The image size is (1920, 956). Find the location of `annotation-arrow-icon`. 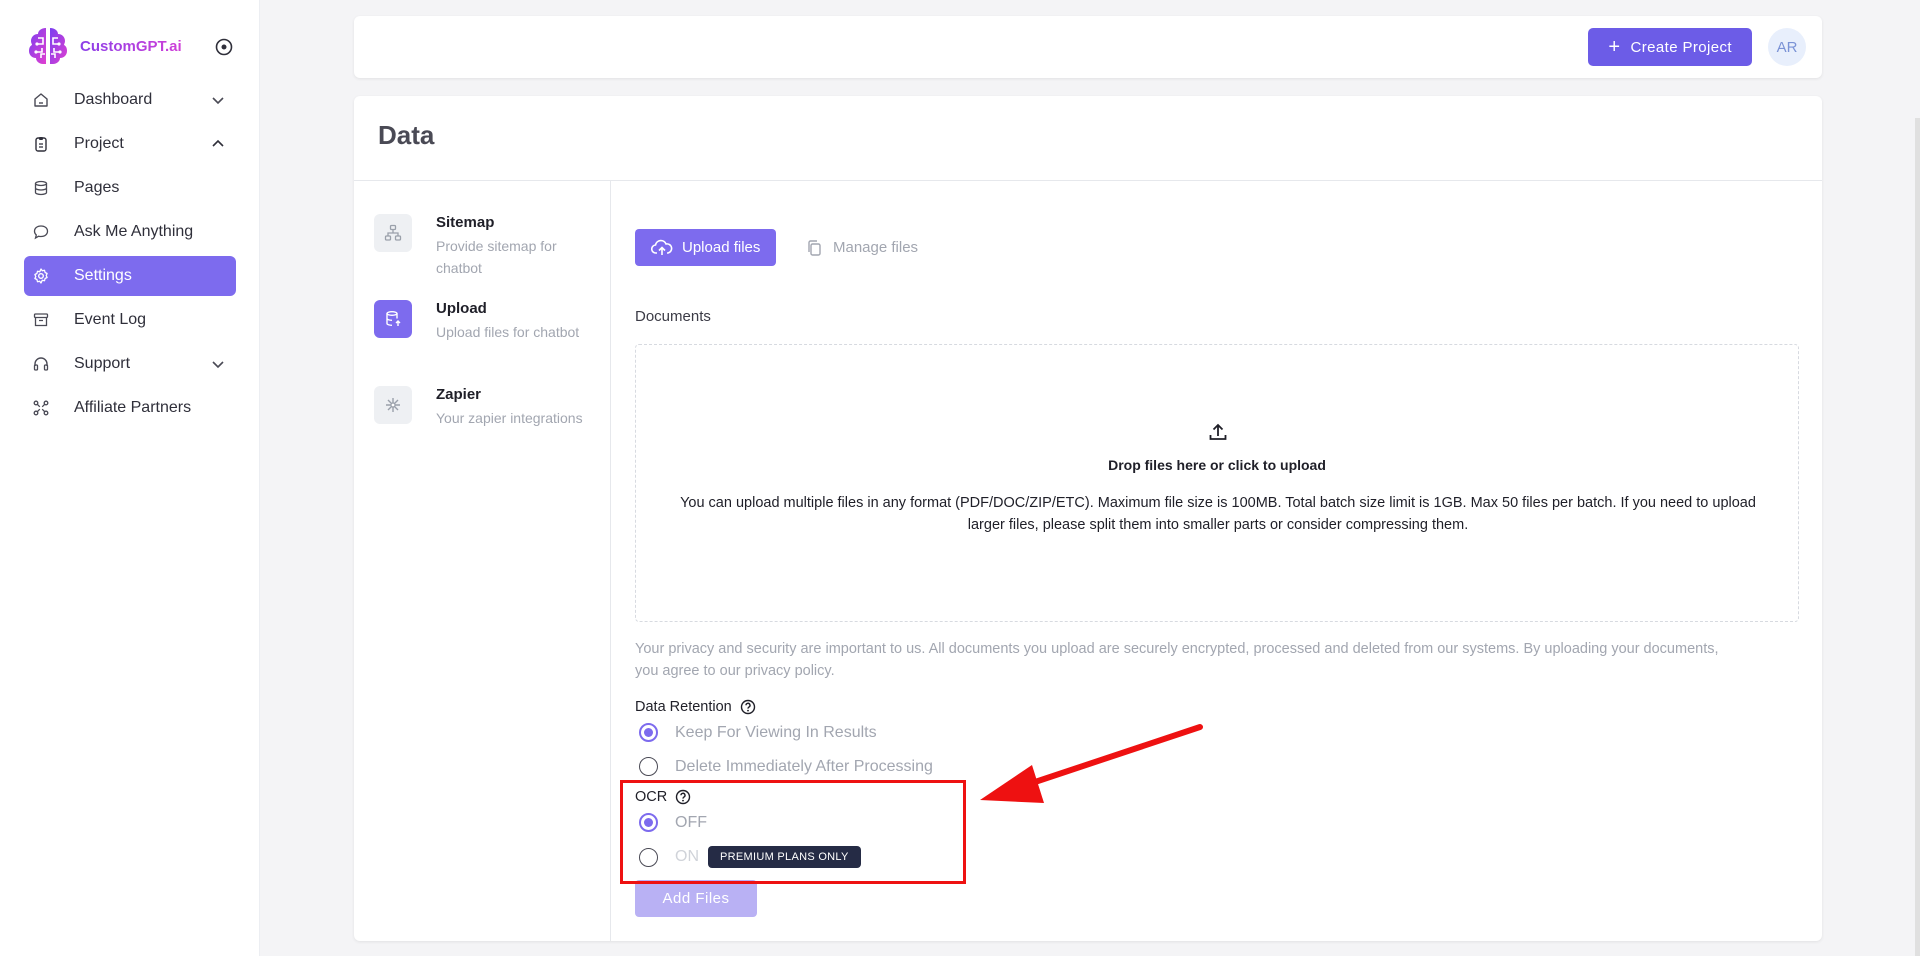

annotation-arrow-icon is located at coordinates (1091, 763).